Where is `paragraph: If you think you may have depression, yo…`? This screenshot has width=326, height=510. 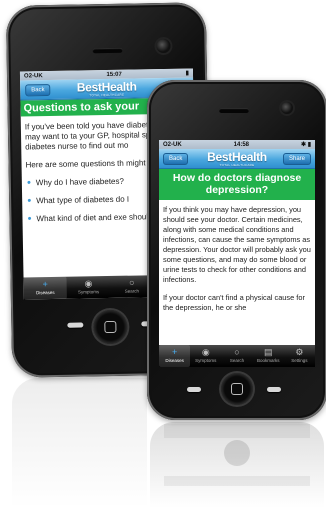
paragraph: If you think you may have depression, yo… is located at coordinates (237, 244).